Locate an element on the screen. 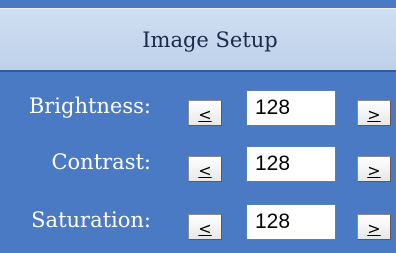 This screenshot has width=396, height=253. brightness-increase-button: > is located at coordinates (374, 113).